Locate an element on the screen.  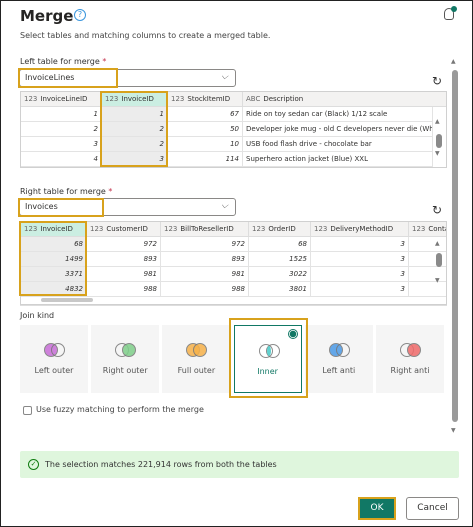
join-option-label: Left outer is located at coordinates (54, 370).